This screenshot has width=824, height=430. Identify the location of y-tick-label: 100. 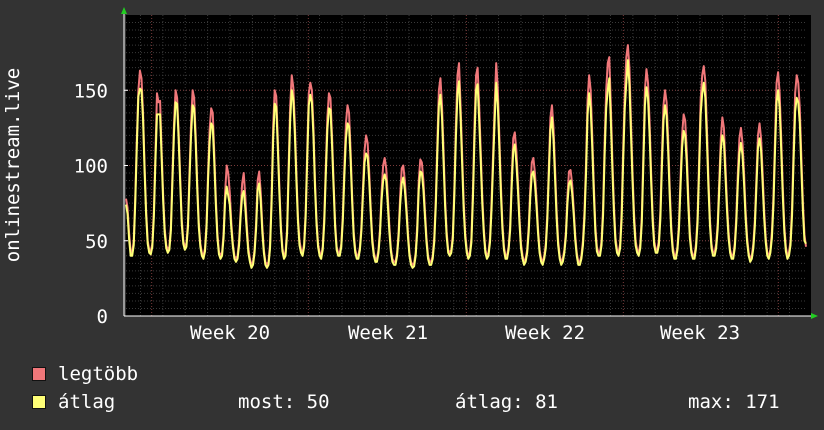
(91, 167).